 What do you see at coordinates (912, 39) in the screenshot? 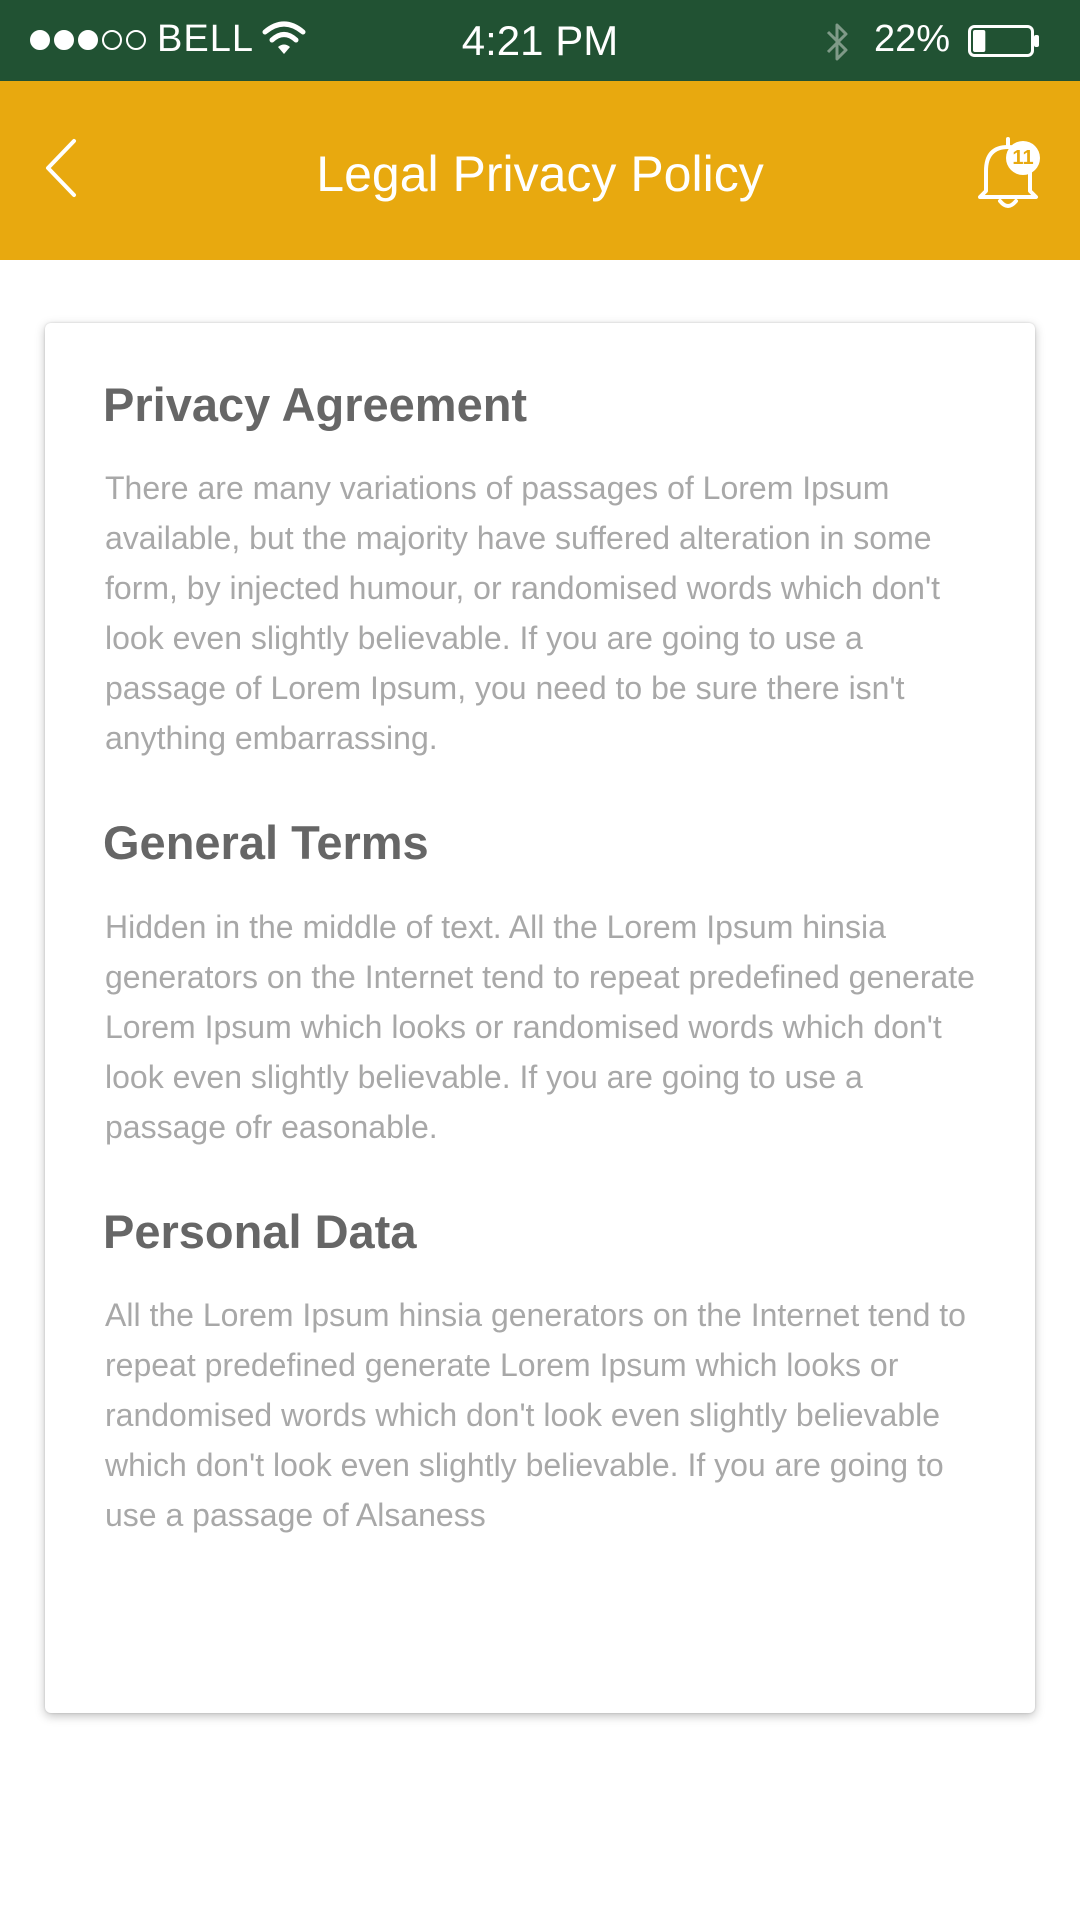
I see `battery-percent: 22%` at bounding box center [912, 39].